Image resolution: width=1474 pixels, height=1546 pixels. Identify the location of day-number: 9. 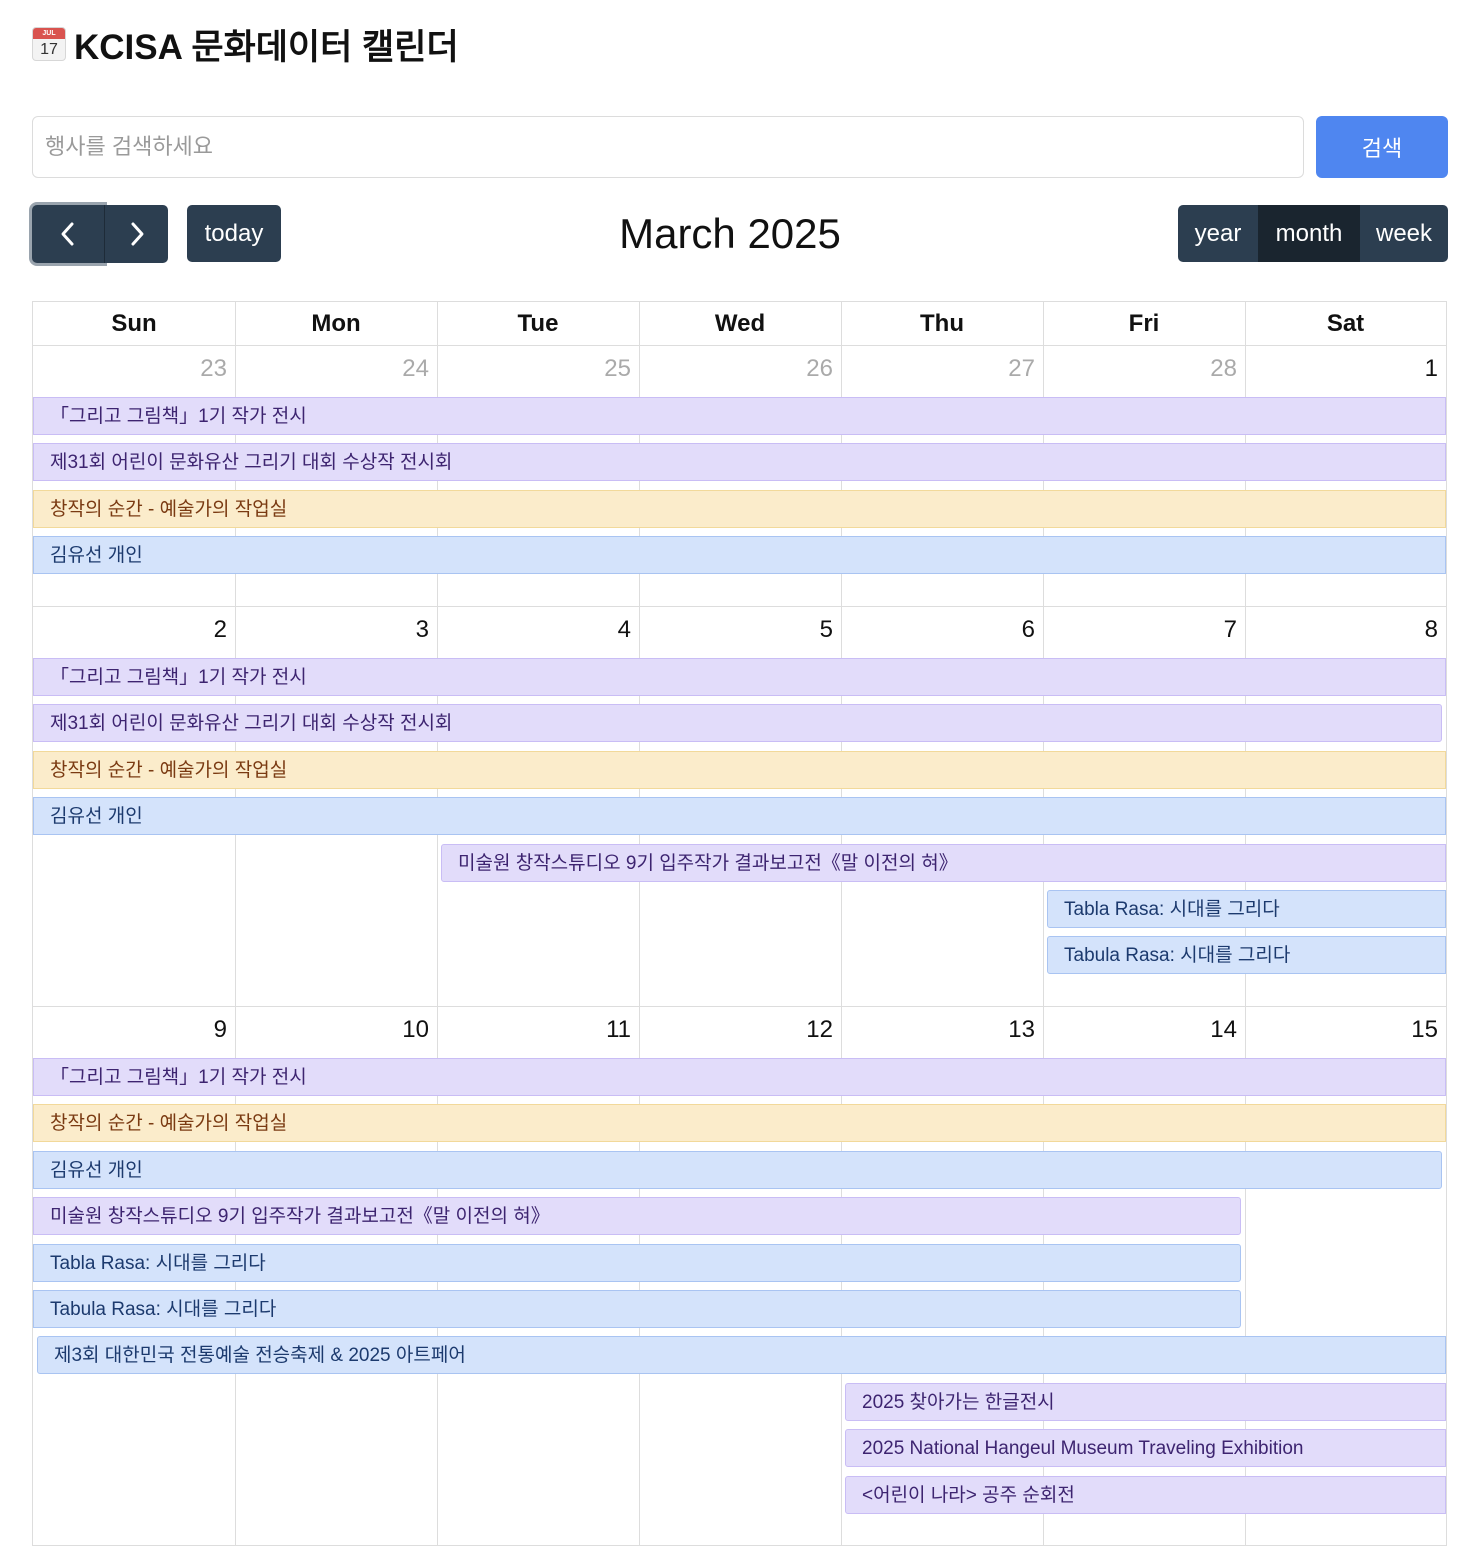
(207, 1030).